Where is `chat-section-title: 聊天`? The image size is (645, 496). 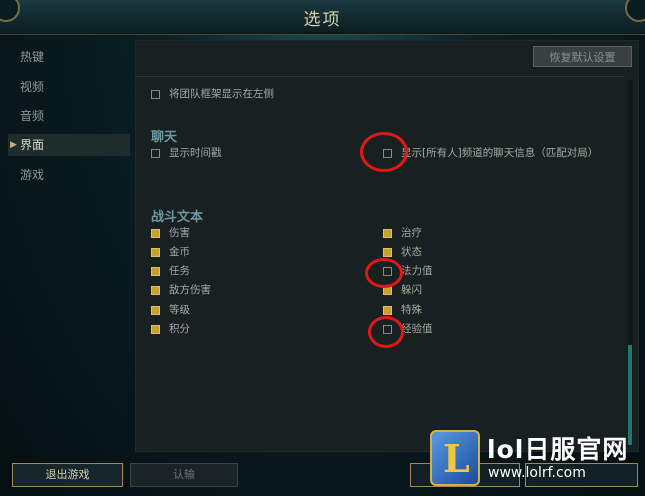 chat-section-title: 聊天 is located at coordinates (164, 137).